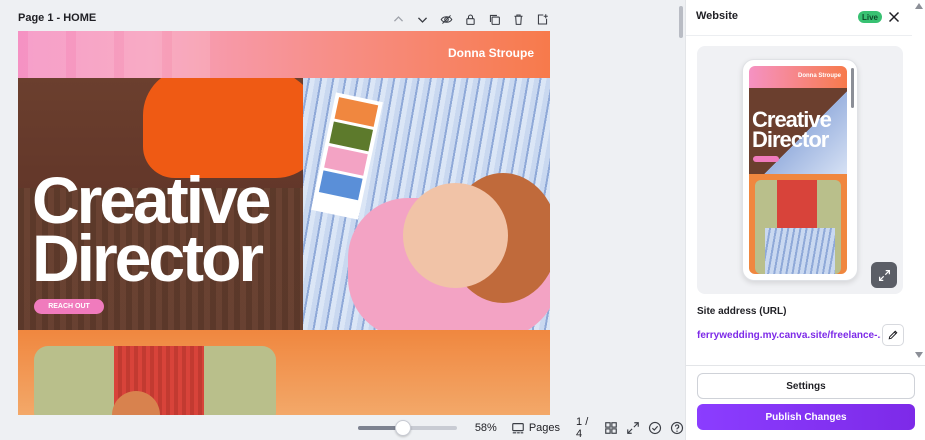 The image size is (925, 440). I want to click on brand-name: Donna Stroupe, so click(491, 53).